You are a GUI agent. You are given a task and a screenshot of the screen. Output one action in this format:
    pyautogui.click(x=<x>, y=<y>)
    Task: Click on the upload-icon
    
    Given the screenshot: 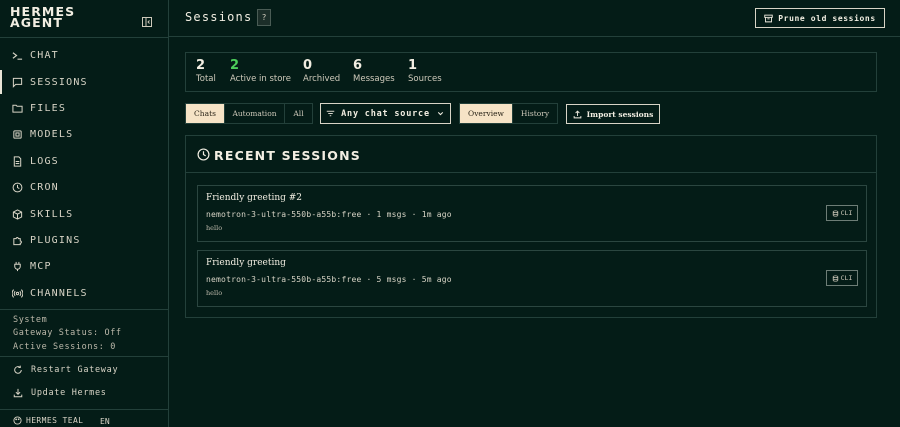 What is the action you would take?
    pyautogui.click(x=577, y=113)
    